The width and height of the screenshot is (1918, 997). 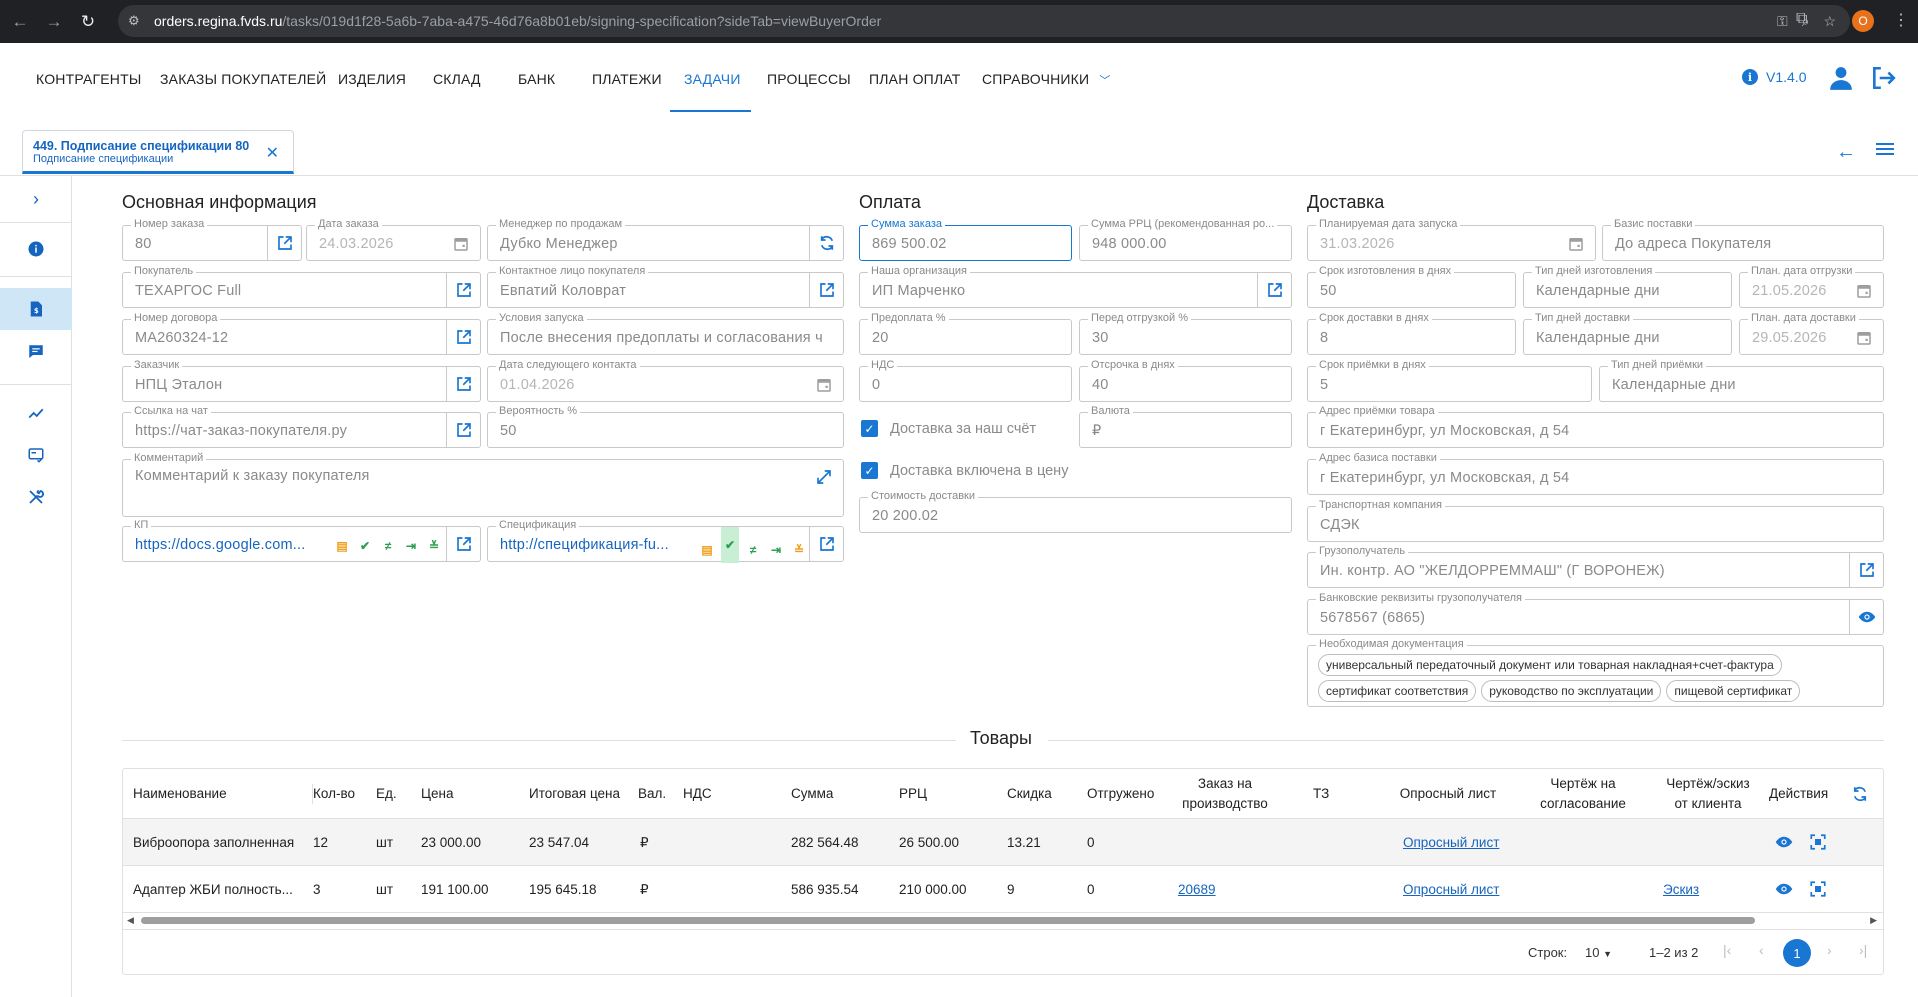 I want to click on col-name: Наименование, so click(x=223, y=794).